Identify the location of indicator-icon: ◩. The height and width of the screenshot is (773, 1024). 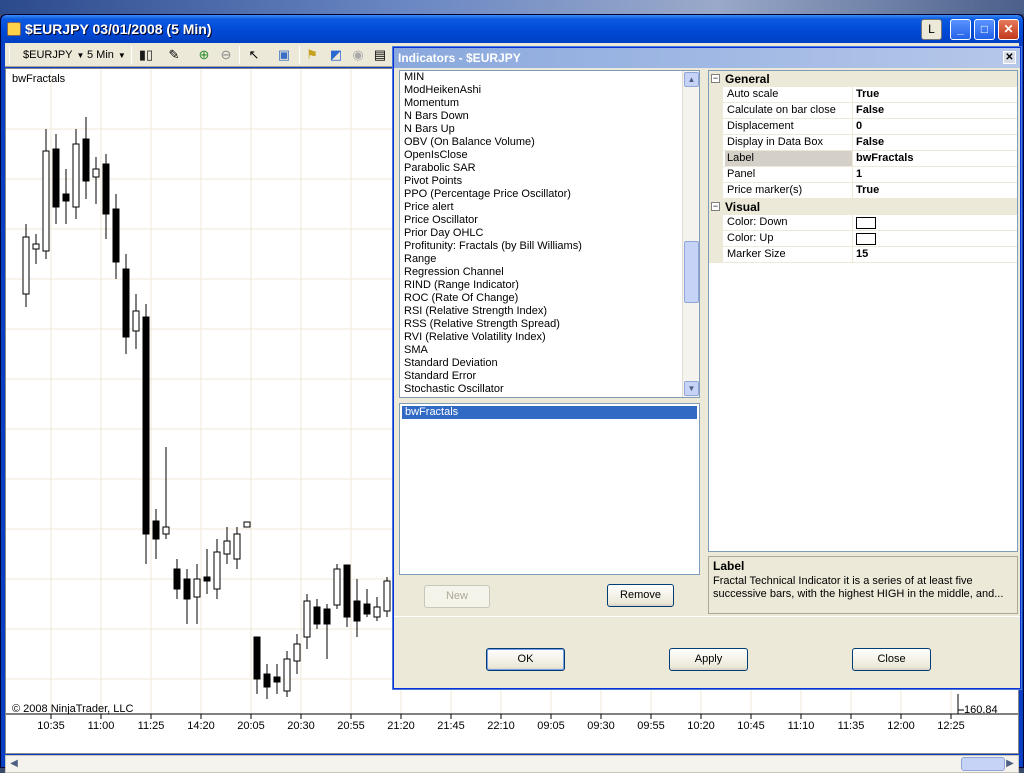
(336, 55).